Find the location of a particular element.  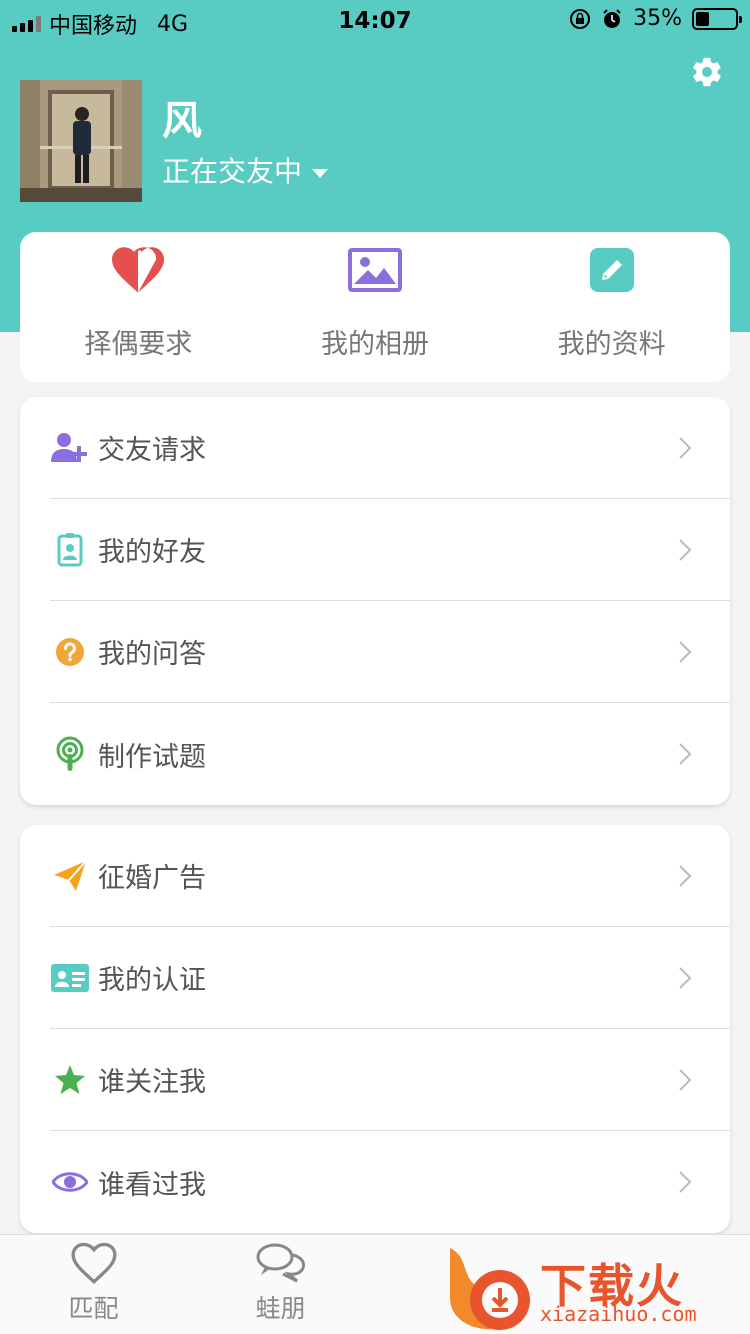

edit-icon is located at coordinates (612, 270).